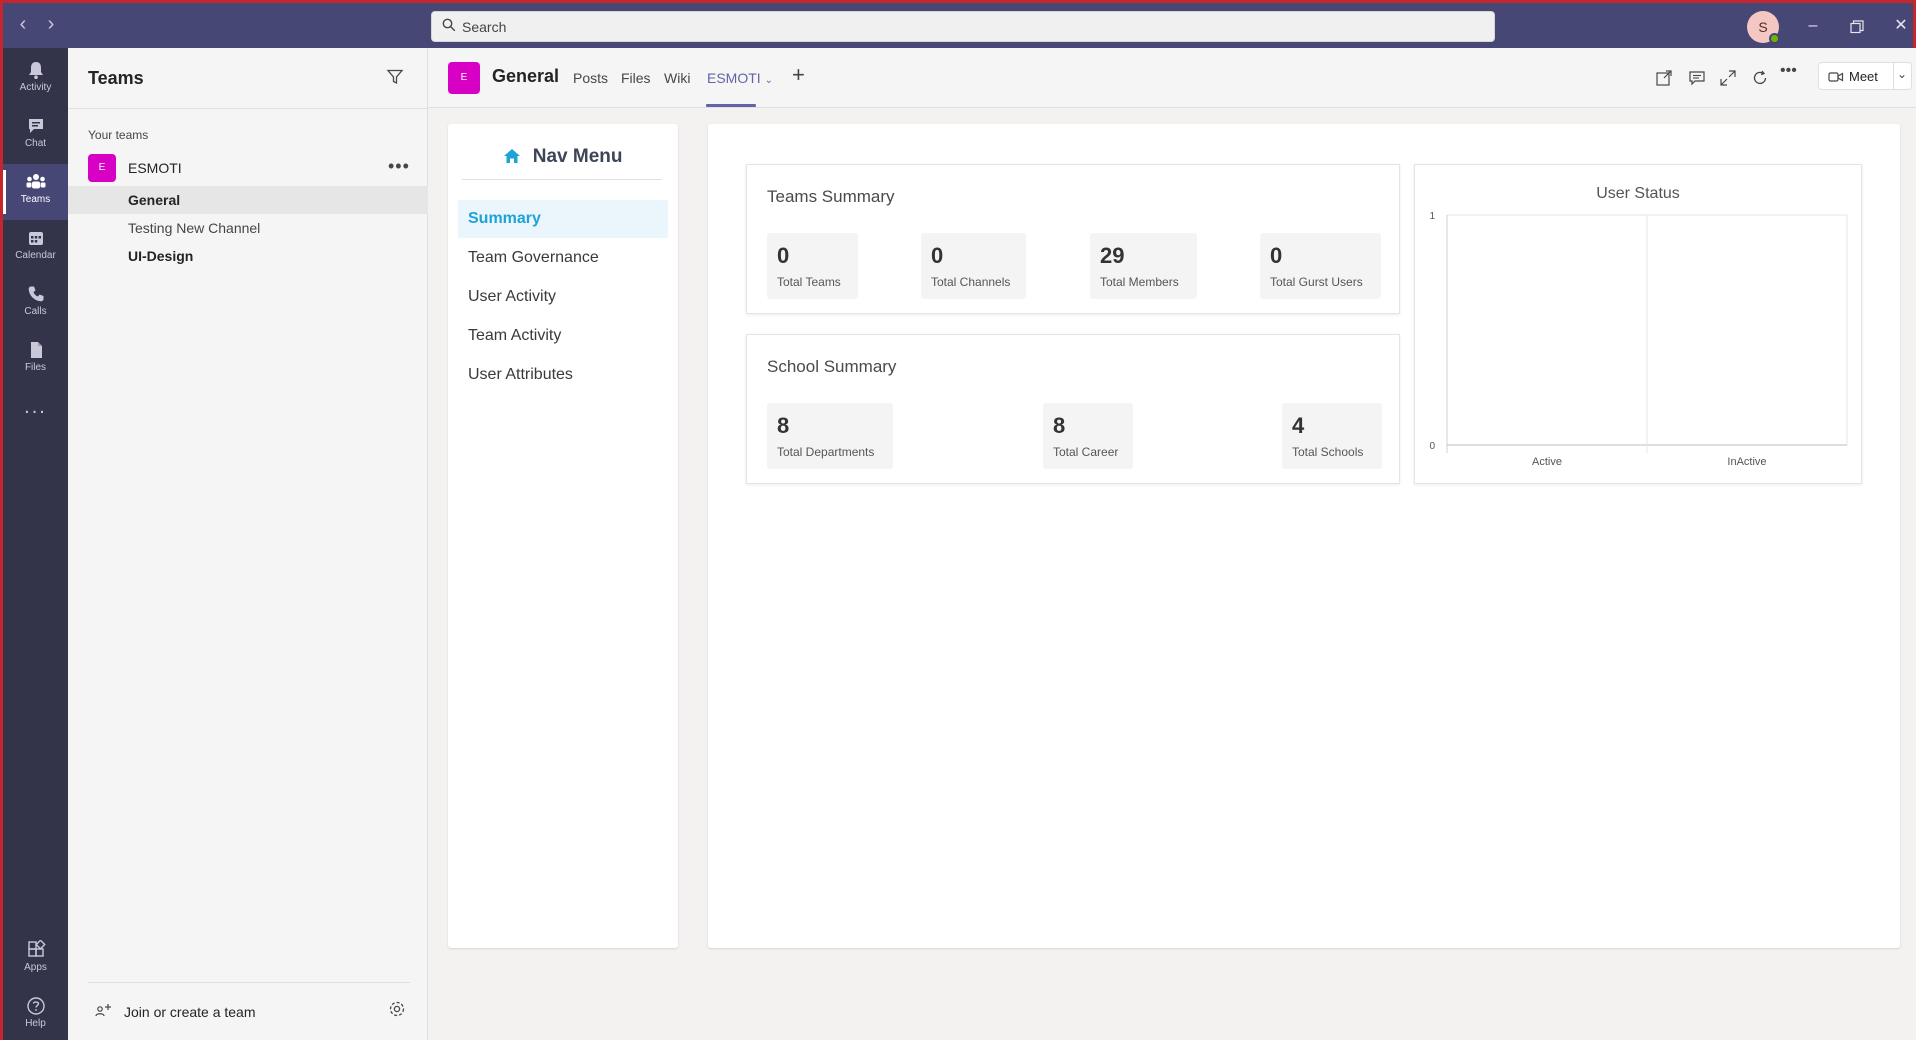  Describe the element at coordinates (194, 228) in the screenshot. I see `channel-name: Testing New Channel` at that location.